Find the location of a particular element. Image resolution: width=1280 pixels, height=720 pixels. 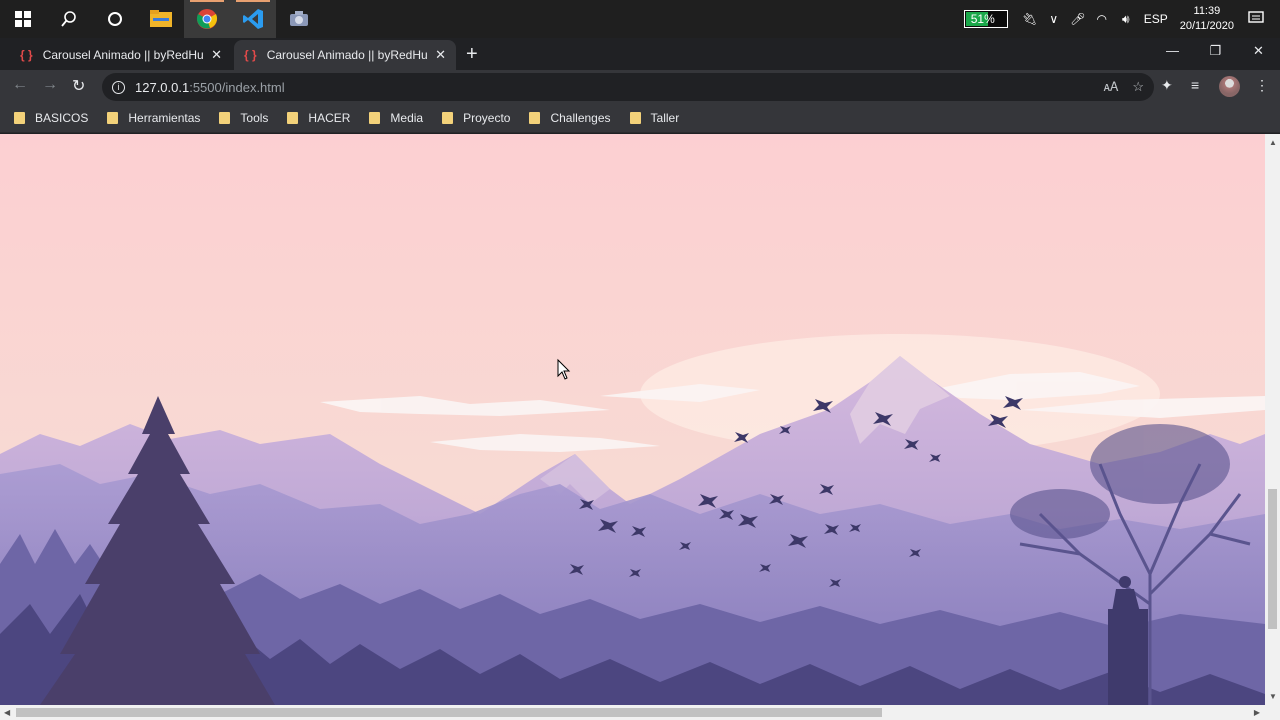

bookmark-folder: Tools is located at coordinates (243, 118).